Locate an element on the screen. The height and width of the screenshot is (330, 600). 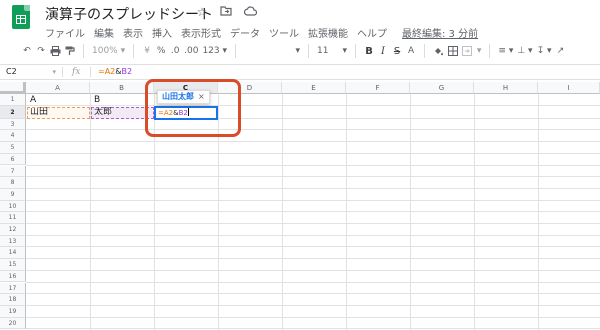
paint-format-icon is located at coordinates (70, 51).